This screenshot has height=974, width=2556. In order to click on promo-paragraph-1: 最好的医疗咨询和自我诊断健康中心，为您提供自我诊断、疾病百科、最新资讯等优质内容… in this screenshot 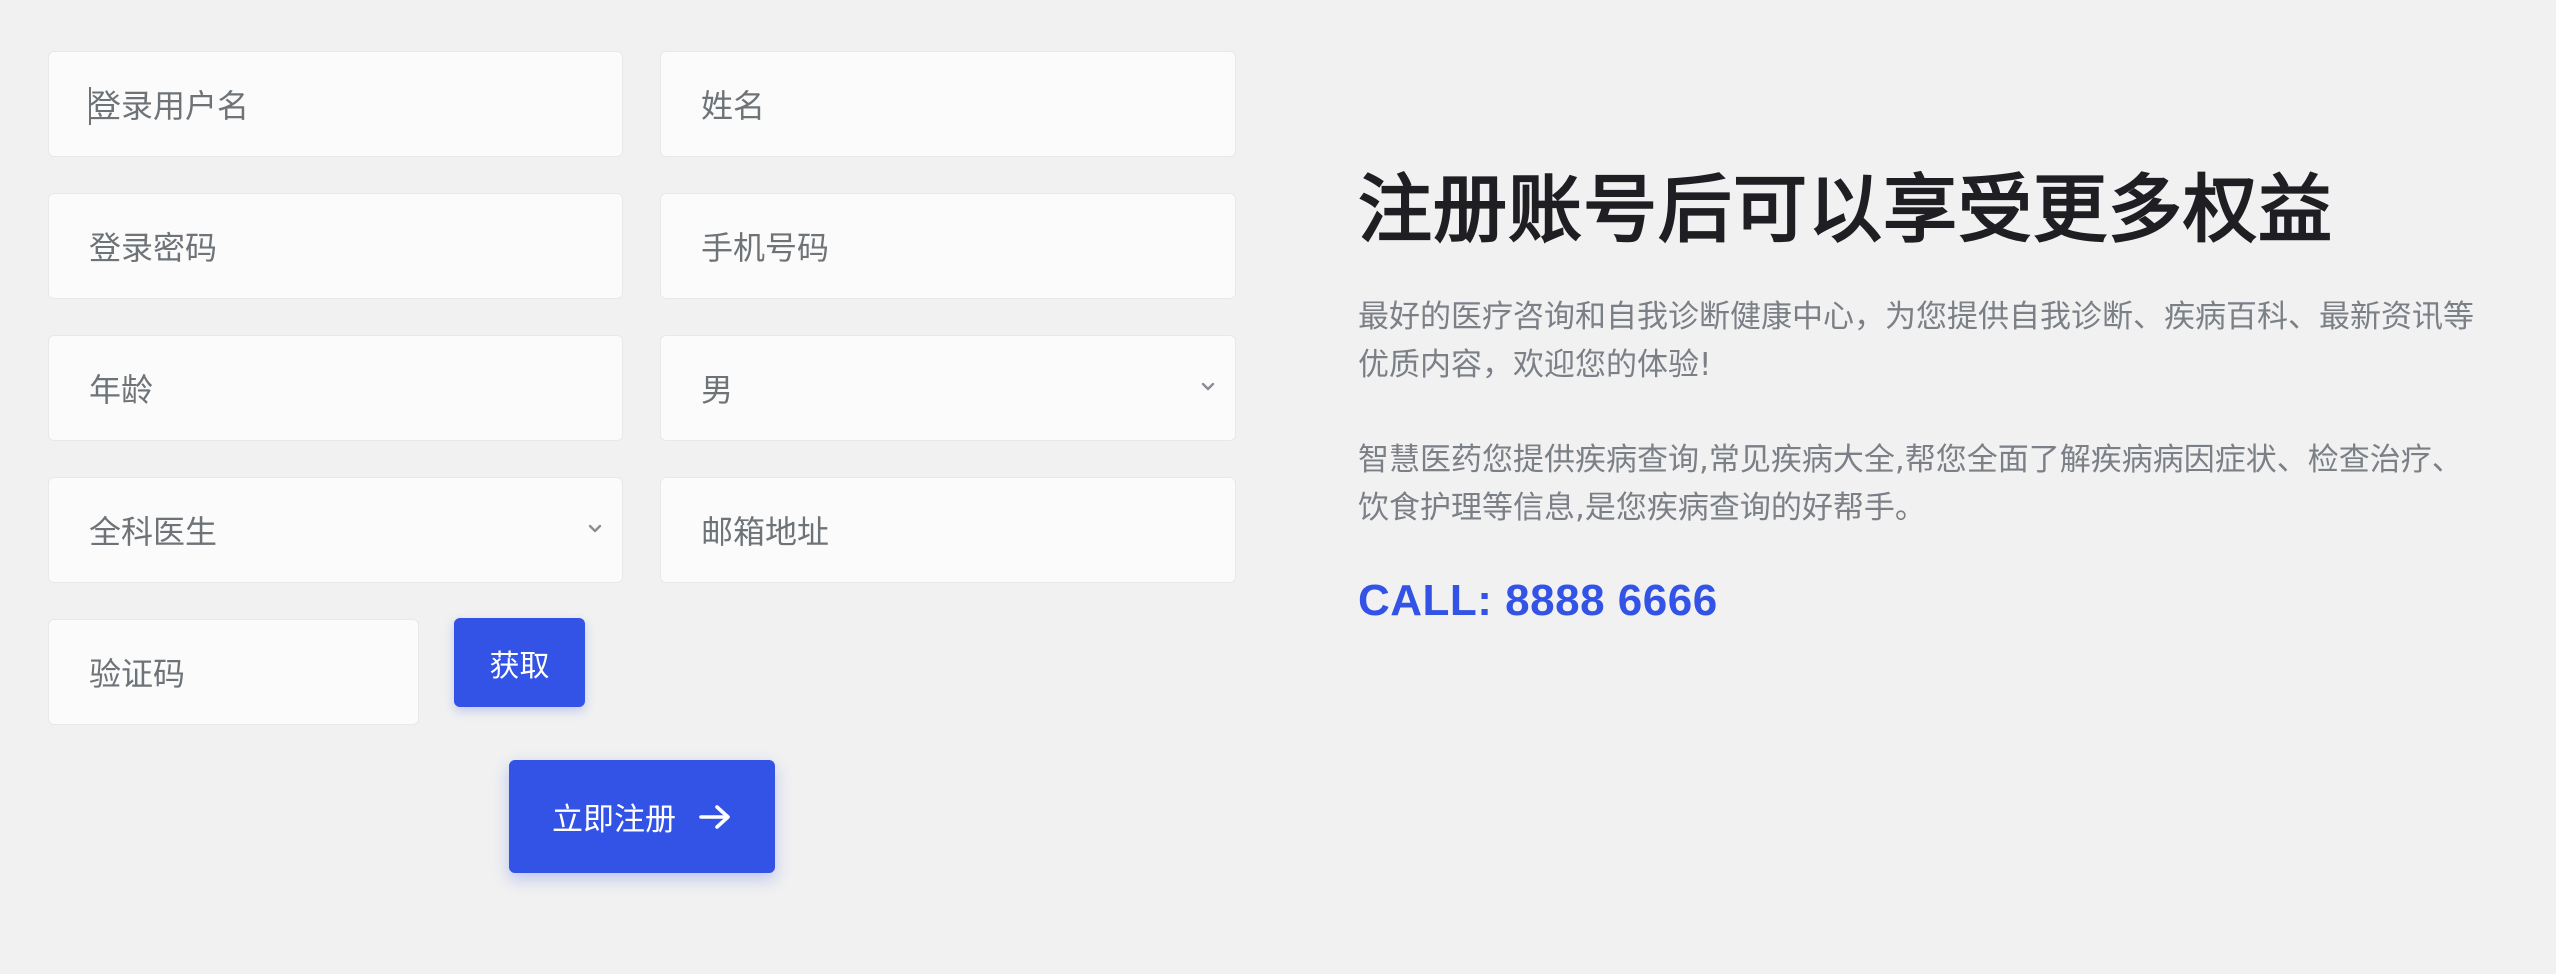, I will do `click(1916, 341)`.